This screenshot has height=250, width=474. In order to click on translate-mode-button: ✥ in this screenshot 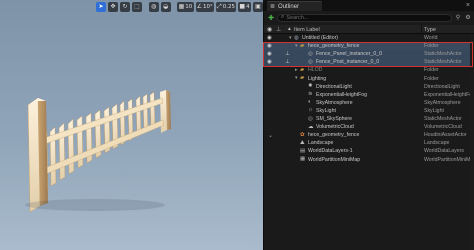, I will do `click(113, 6)`.